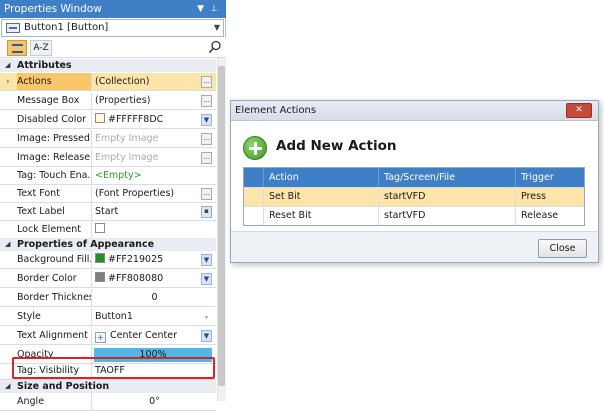  Describe the element at coordinates (562, 248) in the screenshot. I see `close-button: Close` at that location.